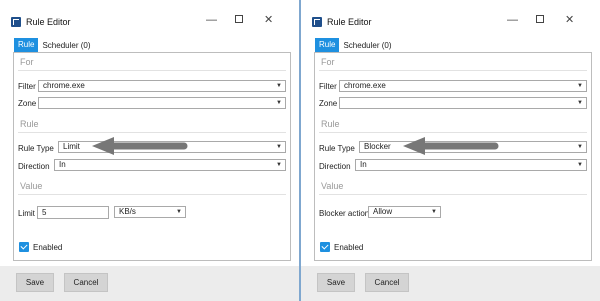 The height and width of the screenshot is (301, 600). I want to click on limit-unit-select: KB/s ▼, so click(150, 212).